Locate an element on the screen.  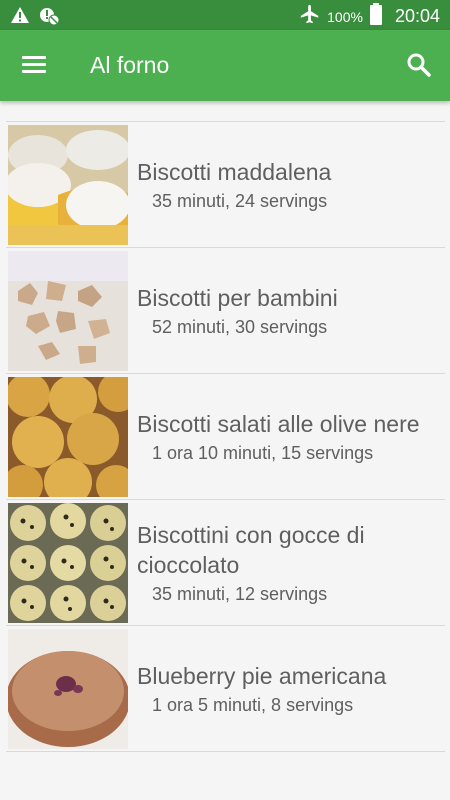
recipe-title: Blueberry pie americana is located at coordinates (262, 675).